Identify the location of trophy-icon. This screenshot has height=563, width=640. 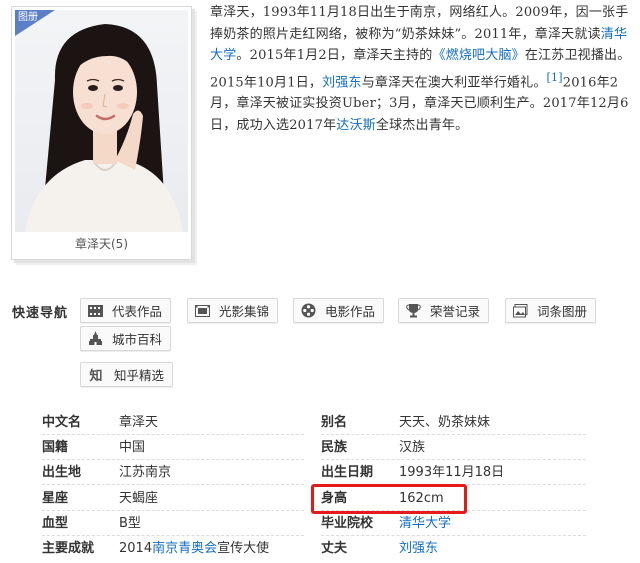
(413, 311).